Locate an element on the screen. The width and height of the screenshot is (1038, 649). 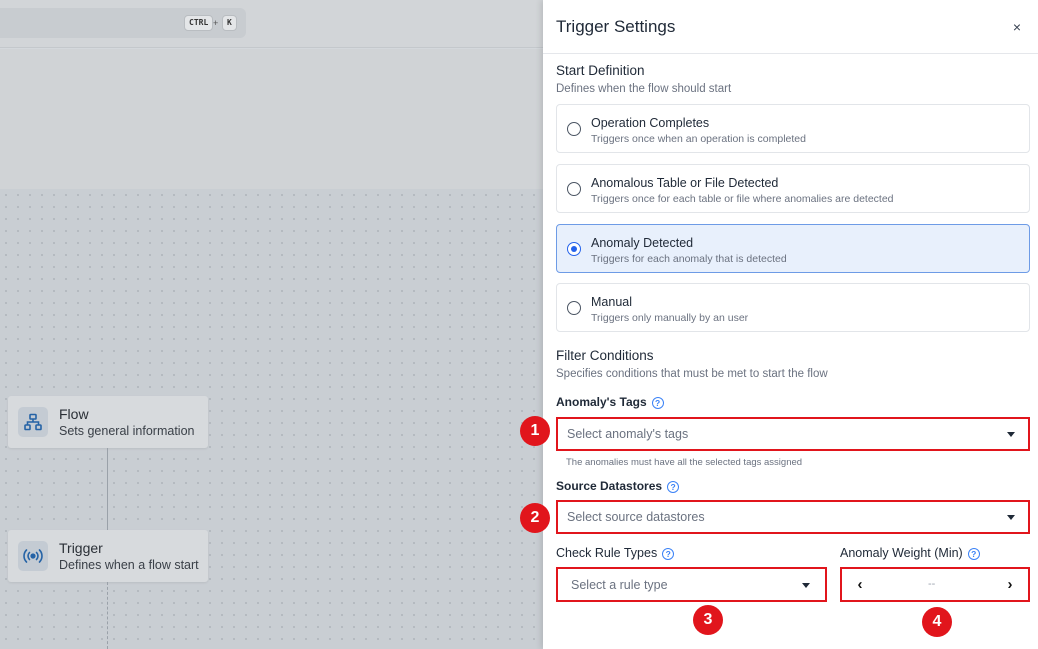
option-label: Anomalous Table or File Detected is located at coordinates (685, 183).